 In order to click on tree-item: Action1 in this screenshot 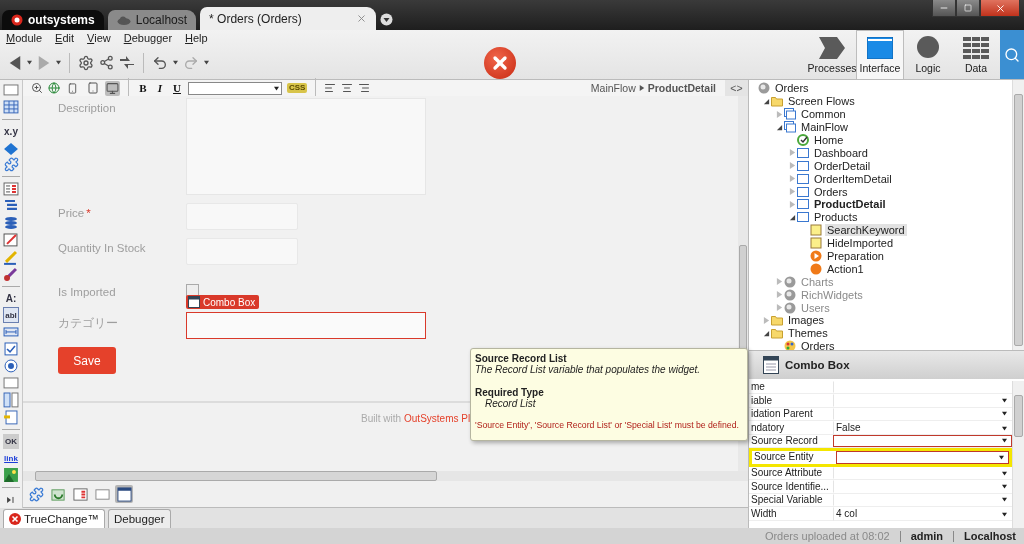, I will do `click(845, 268)`.